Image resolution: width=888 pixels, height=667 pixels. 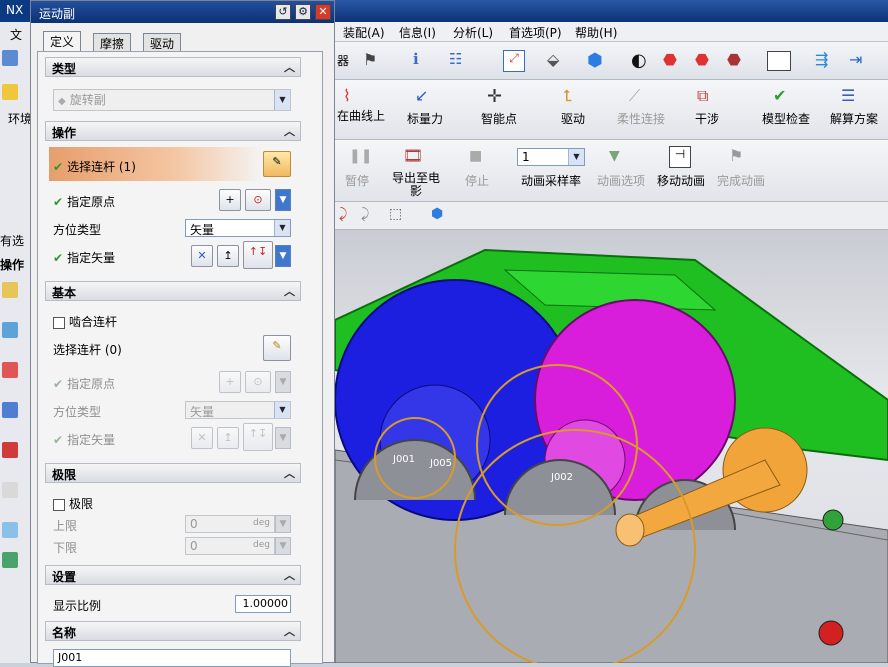 I want to click on environment-icon, so click(x=10, y=92).